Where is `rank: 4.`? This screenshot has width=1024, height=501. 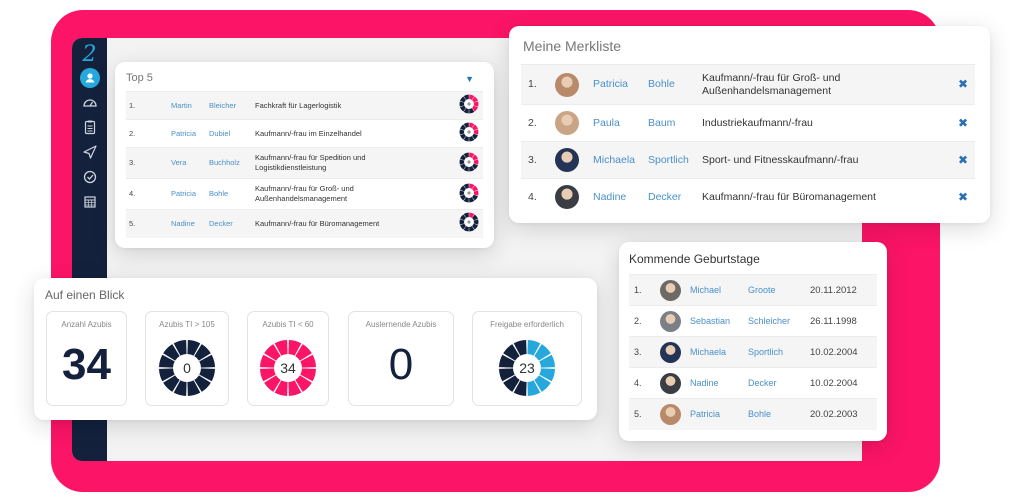
rank: 4. is located at coordinates (644, 383).